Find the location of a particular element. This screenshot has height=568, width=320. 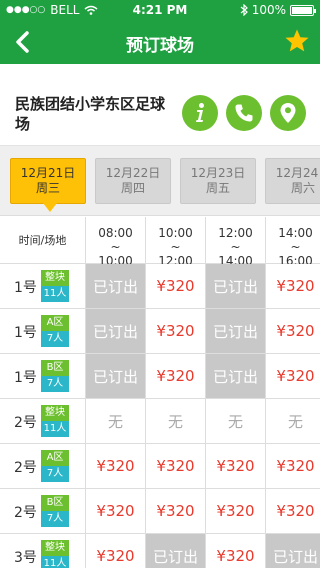

venue-header: 民族团结小学东区足球场 is located at coordinates (160, 105).